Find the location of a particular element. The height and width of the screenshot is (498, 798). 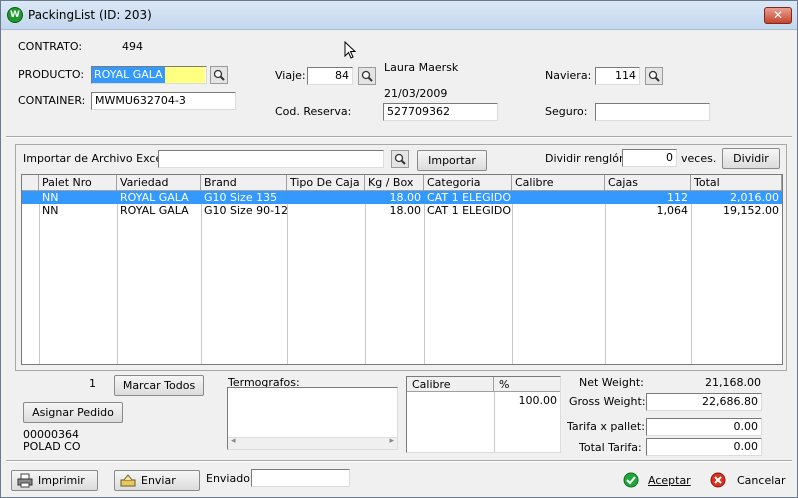

selected-count: 1 is located at coordinates (92, 383).